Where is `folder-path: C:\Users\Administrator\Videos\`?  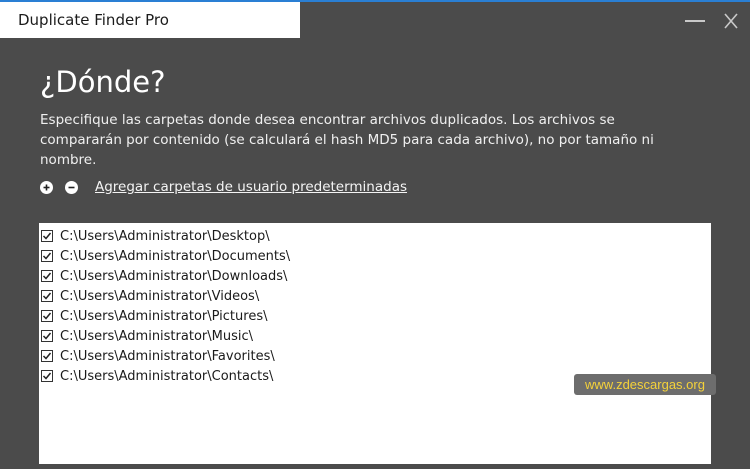 folder-path: C:\Users\Administrator\Videos\ is located at coordinates (160, 296).